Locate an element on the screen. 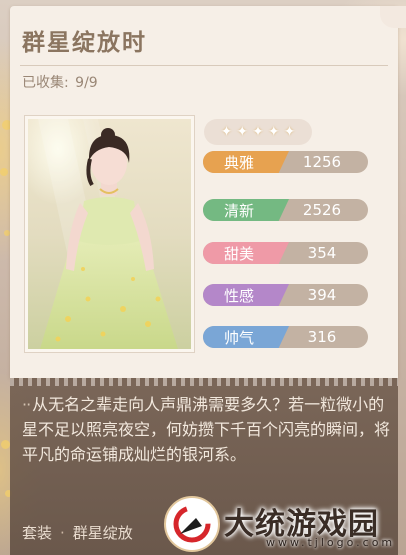  attribute-value: 2526 is located at coordinates (322, 210).